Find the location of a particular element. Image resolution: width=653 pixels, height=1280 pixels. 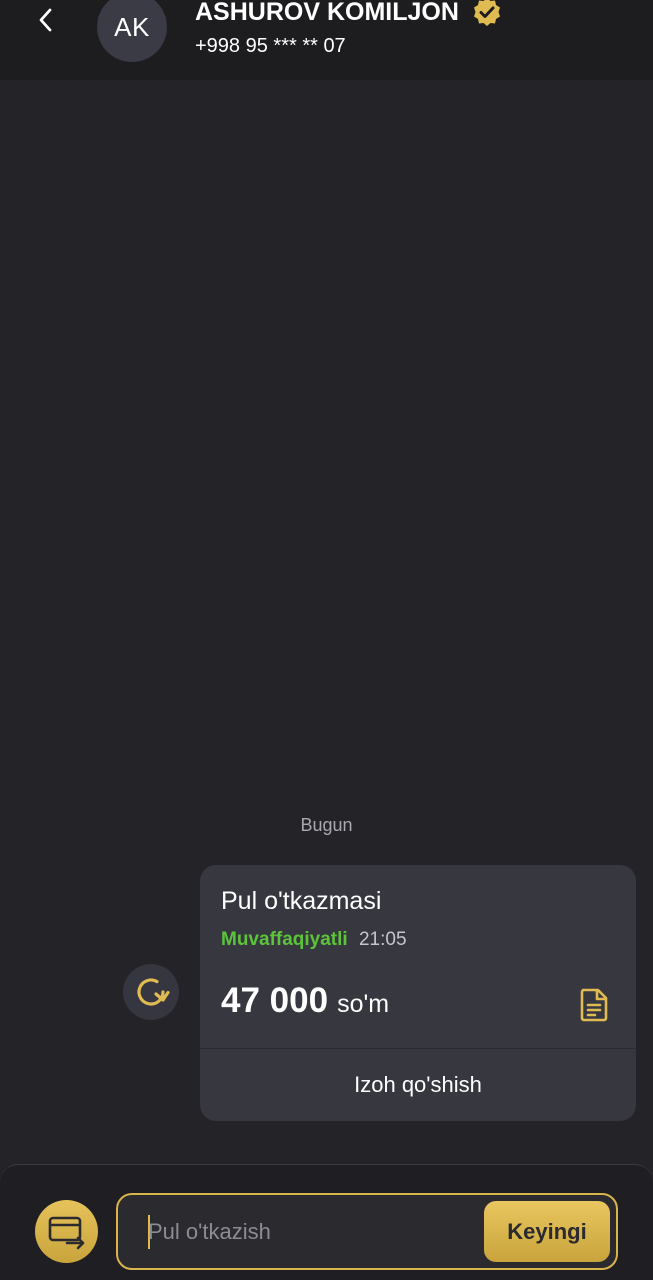

chat-header: AK ASHUROV KOMILJON +998 95 *** ** 07 is located at coordinates (326, 40).